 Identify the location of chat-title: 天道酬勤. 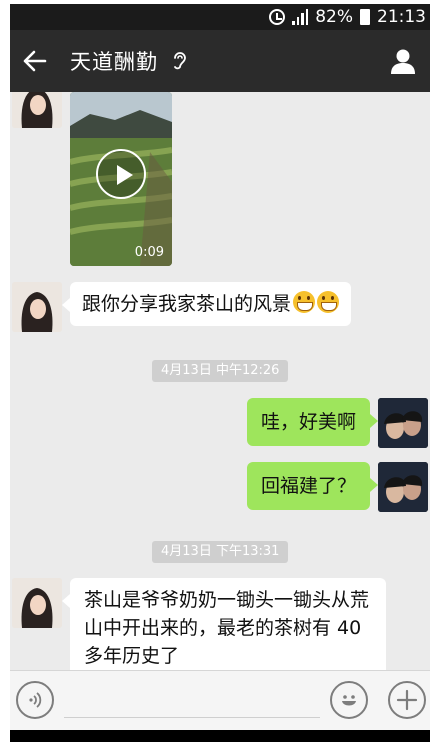
(114, 62).